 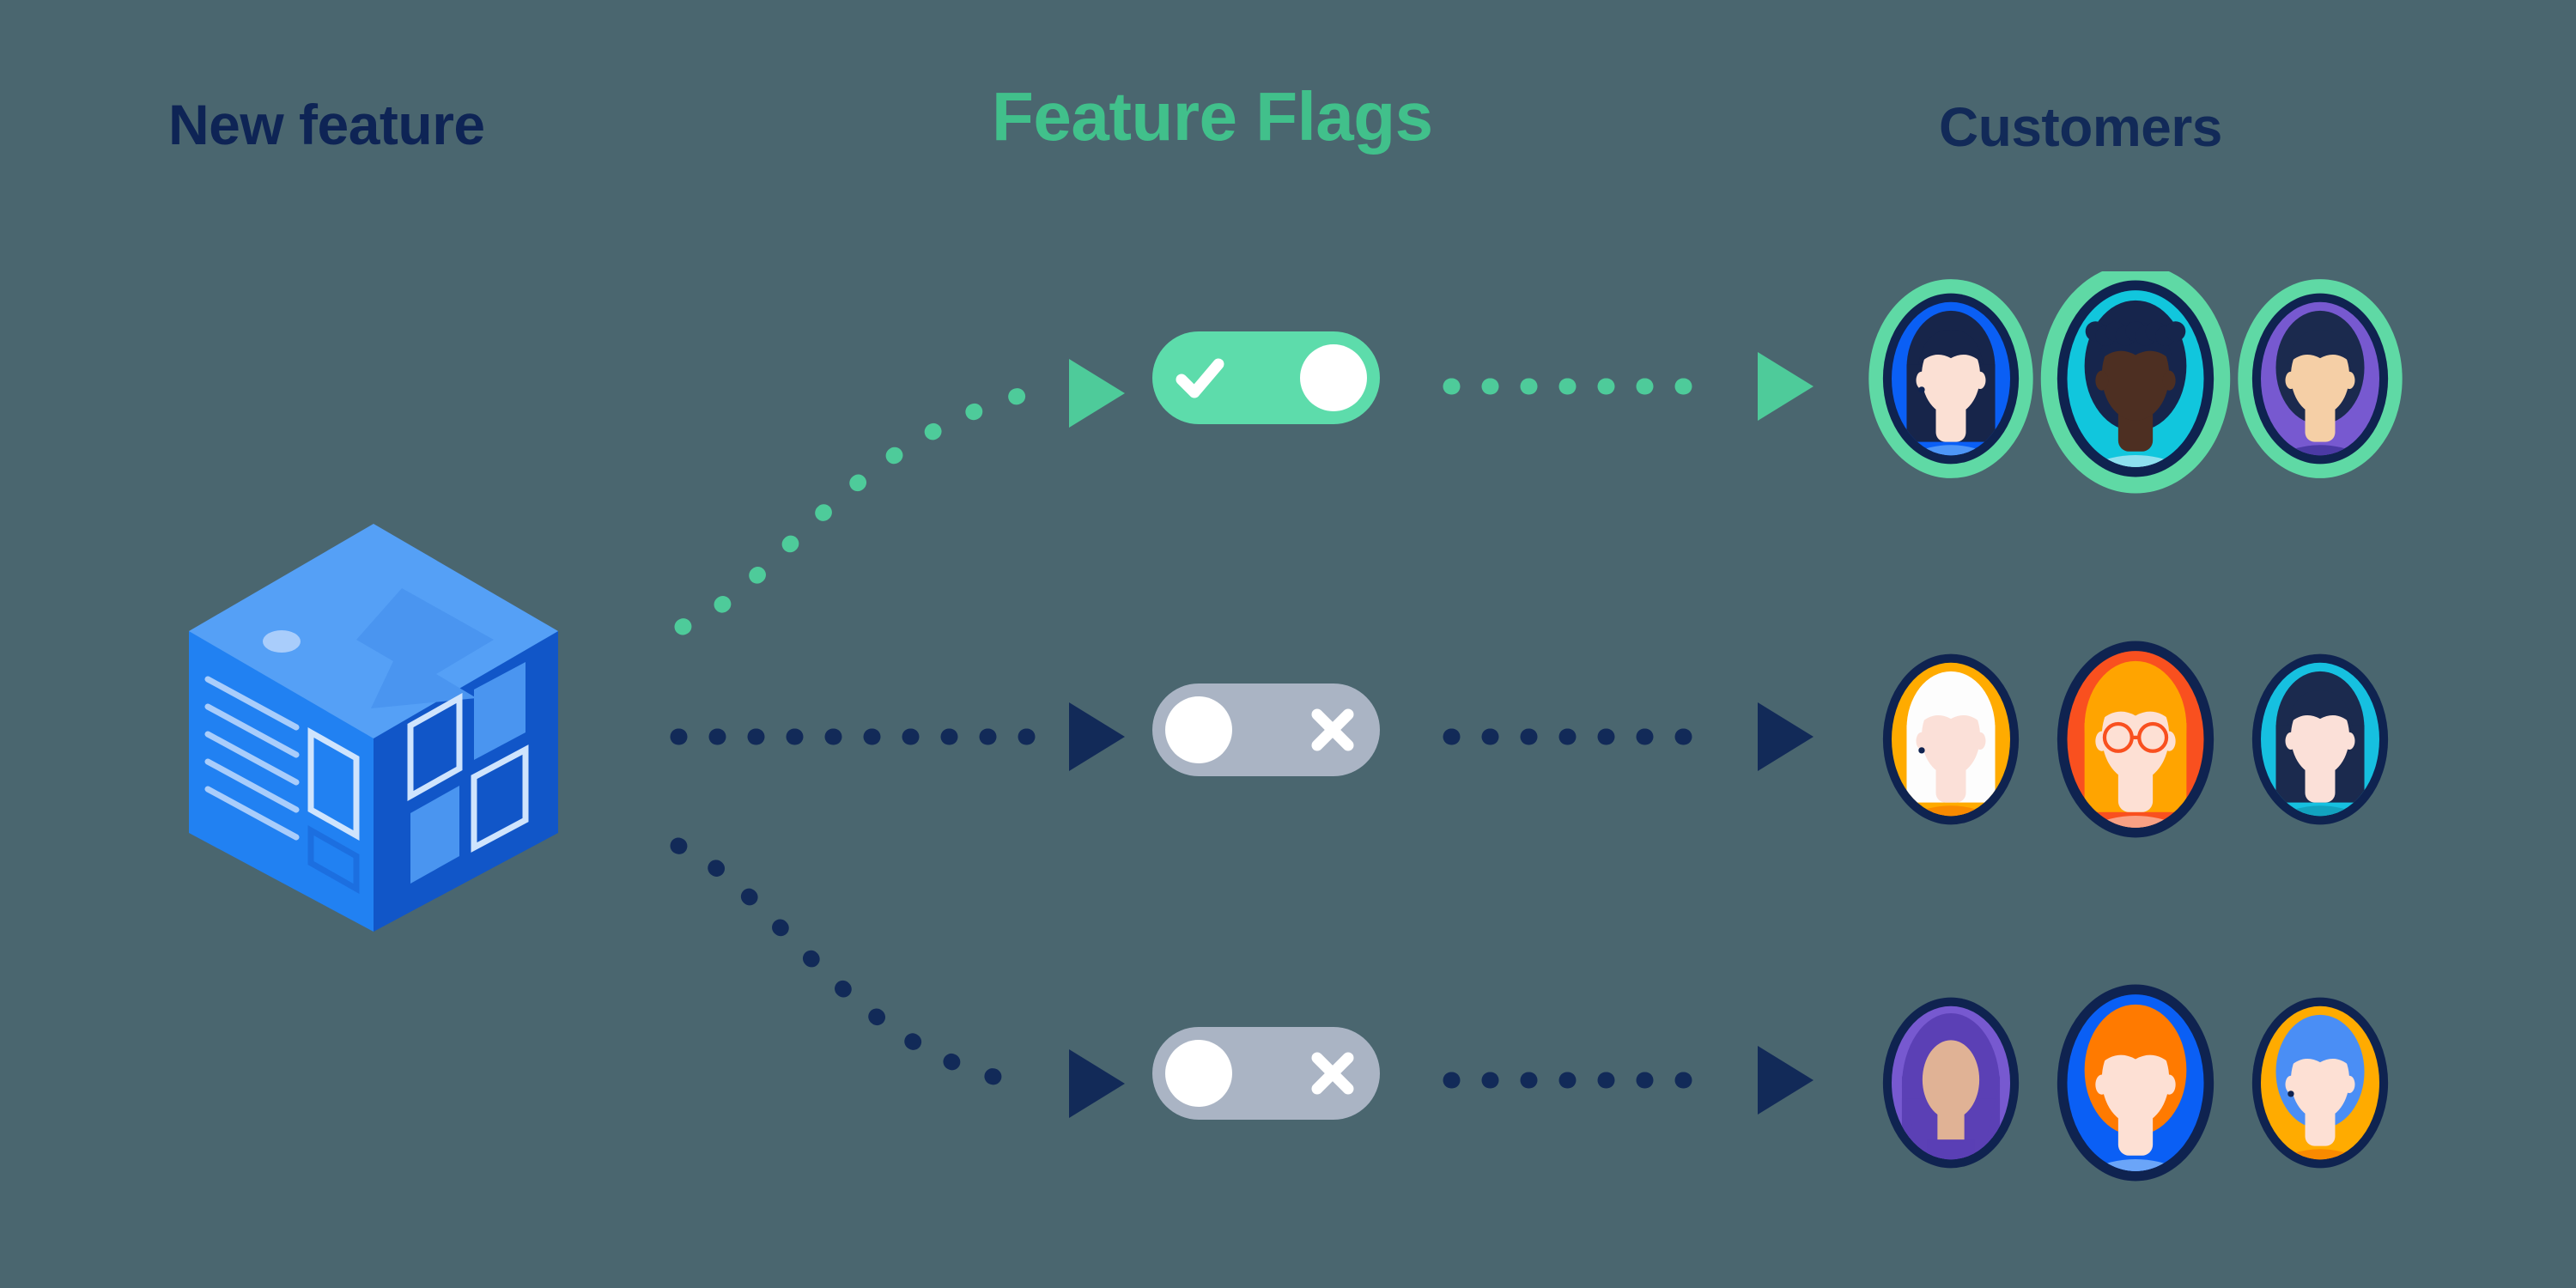 What do you see at coordinates (1213, 117) in the screenshot?
I see `page-title-feature-flags: Feature Flags` at bounding box center [1213, 117].